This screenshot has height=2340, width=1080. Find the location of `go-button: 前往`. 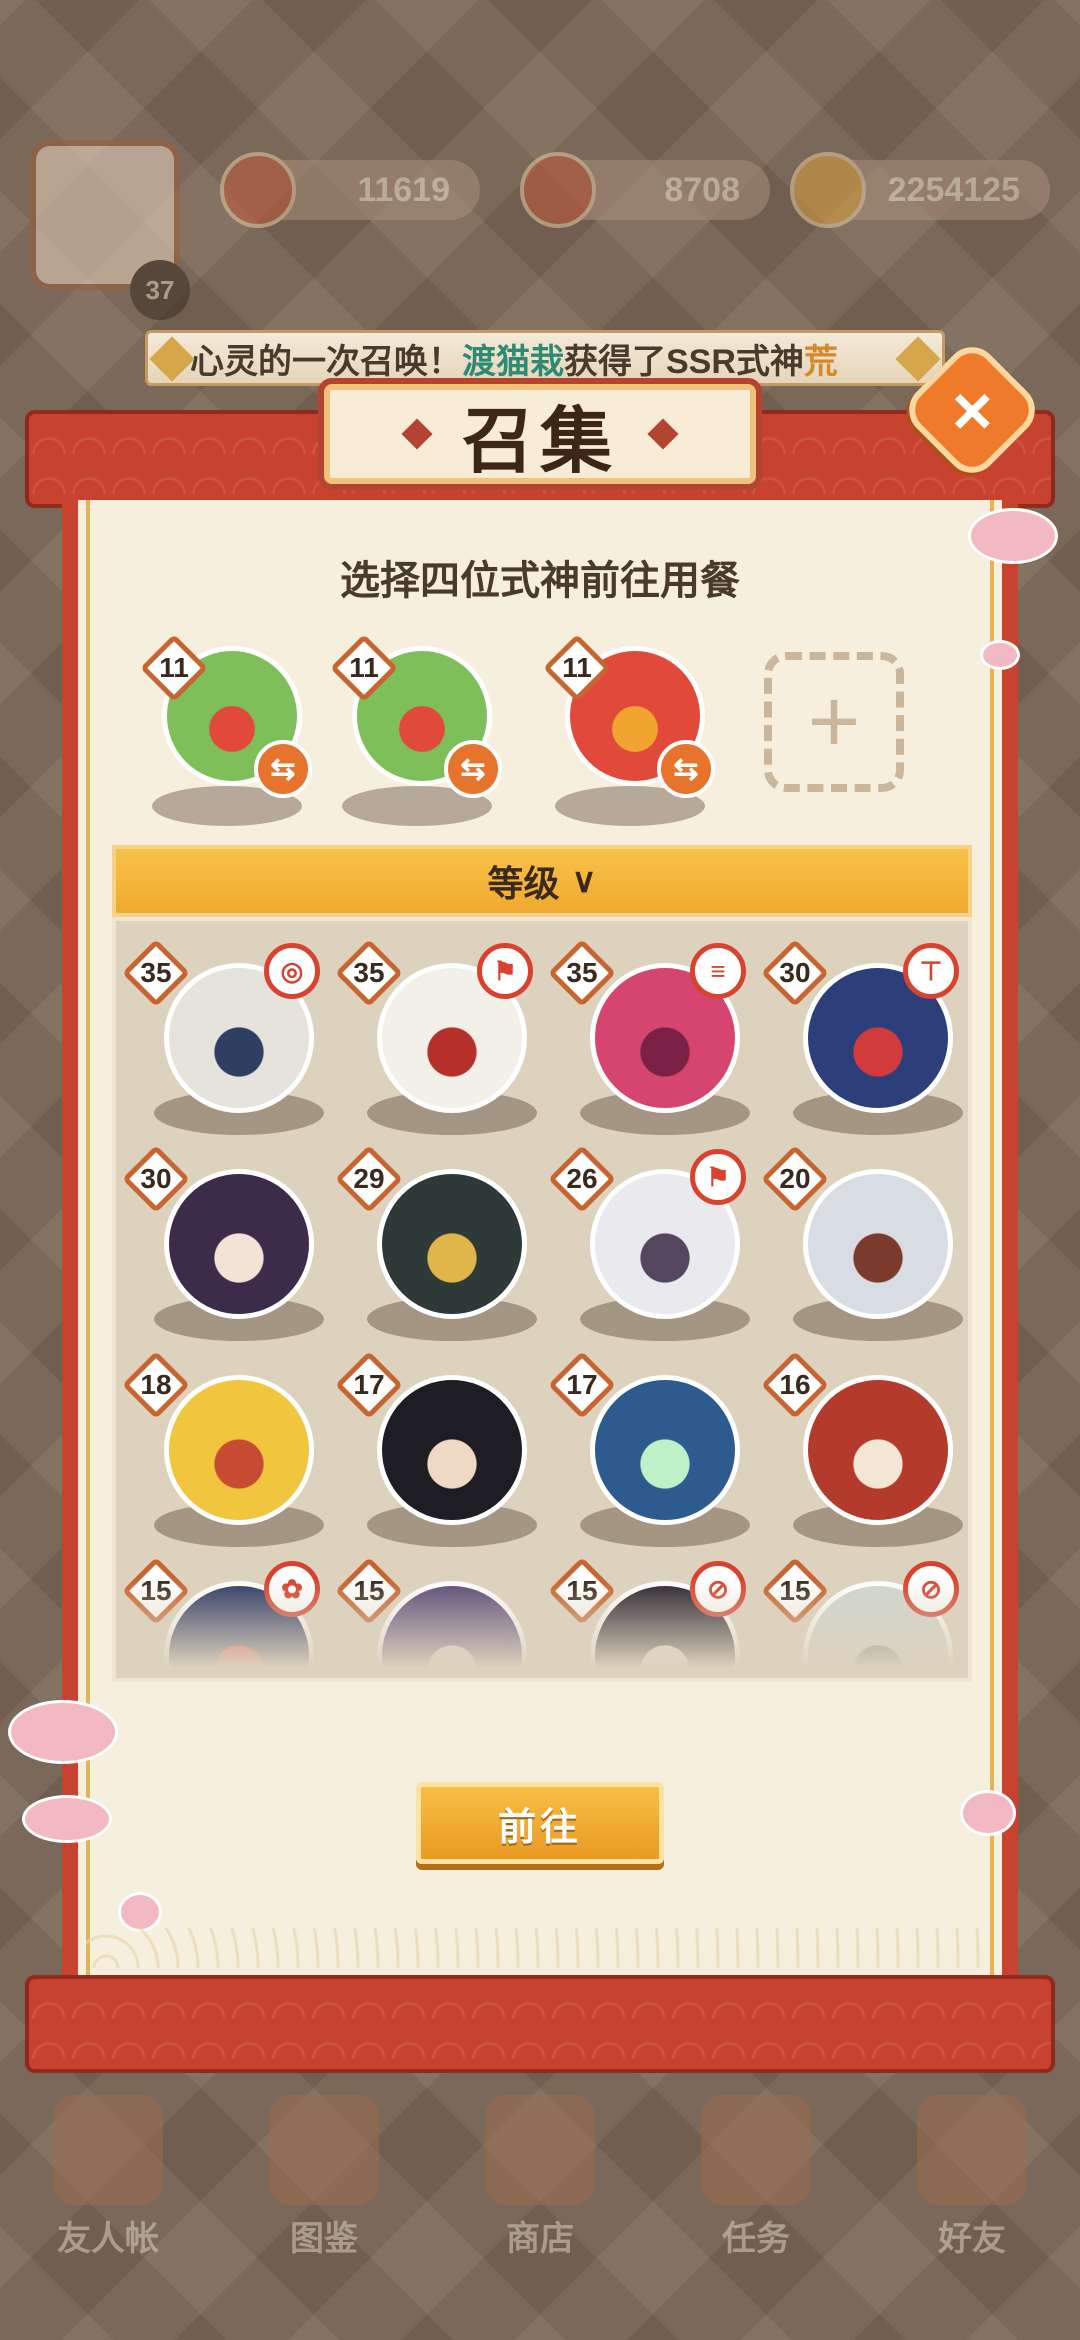

go-button: 前往 is located at coordinates (540, 1823).